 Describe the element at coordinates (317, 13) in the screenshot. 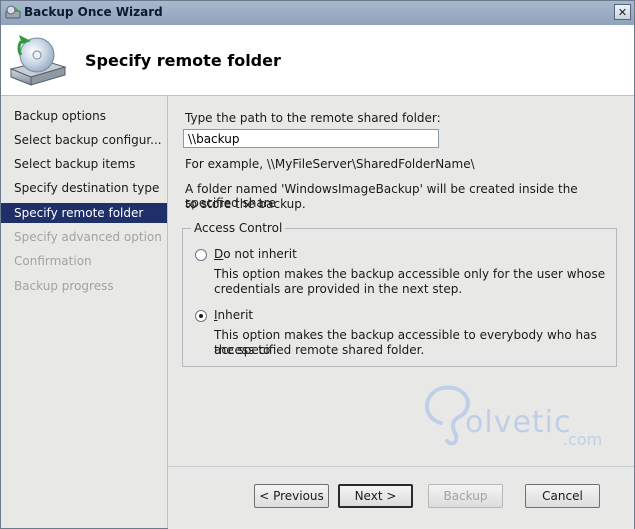

I see `title-bar: Backup Once Wizard ✕` at that location.